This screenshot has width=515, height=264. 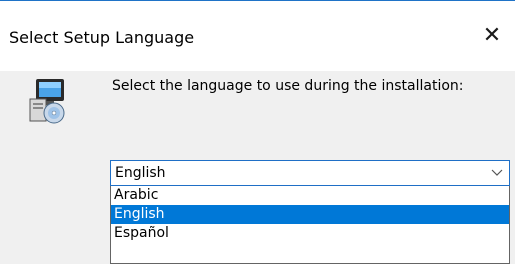 I want to click on language-option-espanol: Español, so click(x=310, y=233).